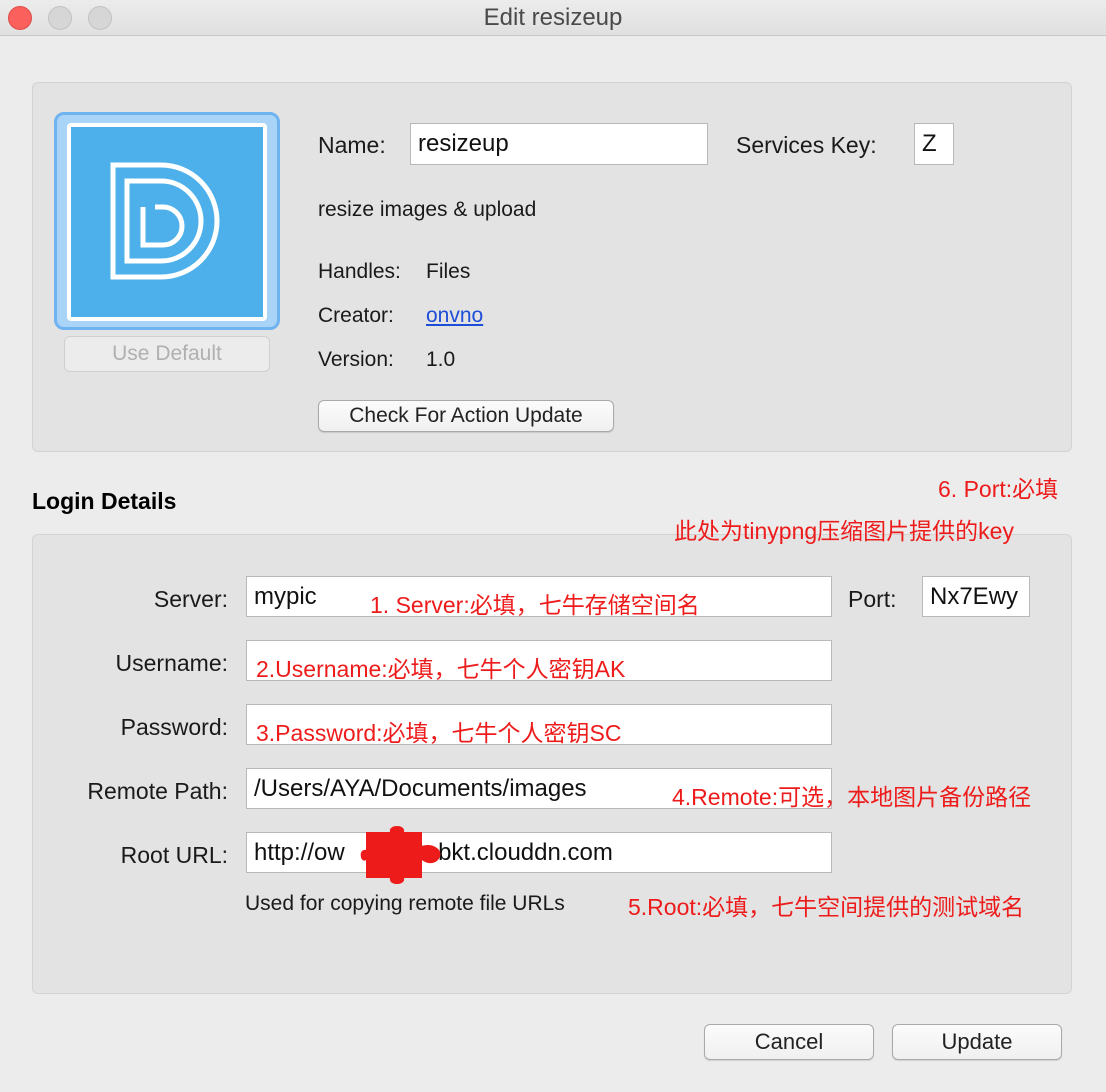  I want to click on name-label: Name:, so click(352, 145).